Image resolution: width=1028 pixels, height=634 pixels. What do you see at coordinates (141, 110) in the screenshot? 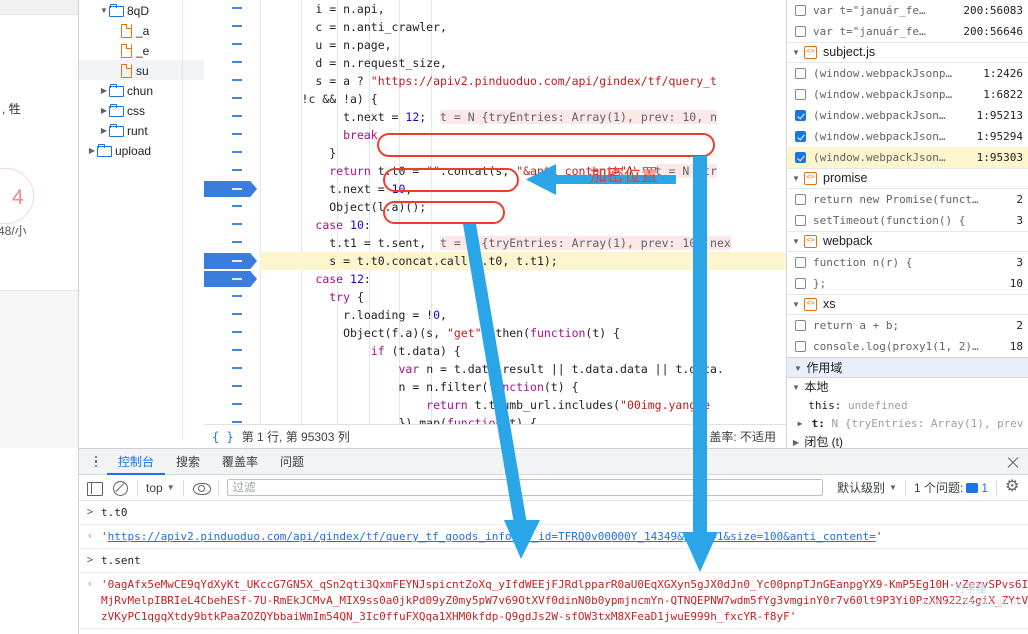
I see `file-tree-row: css` at bounding box center [141, 110].